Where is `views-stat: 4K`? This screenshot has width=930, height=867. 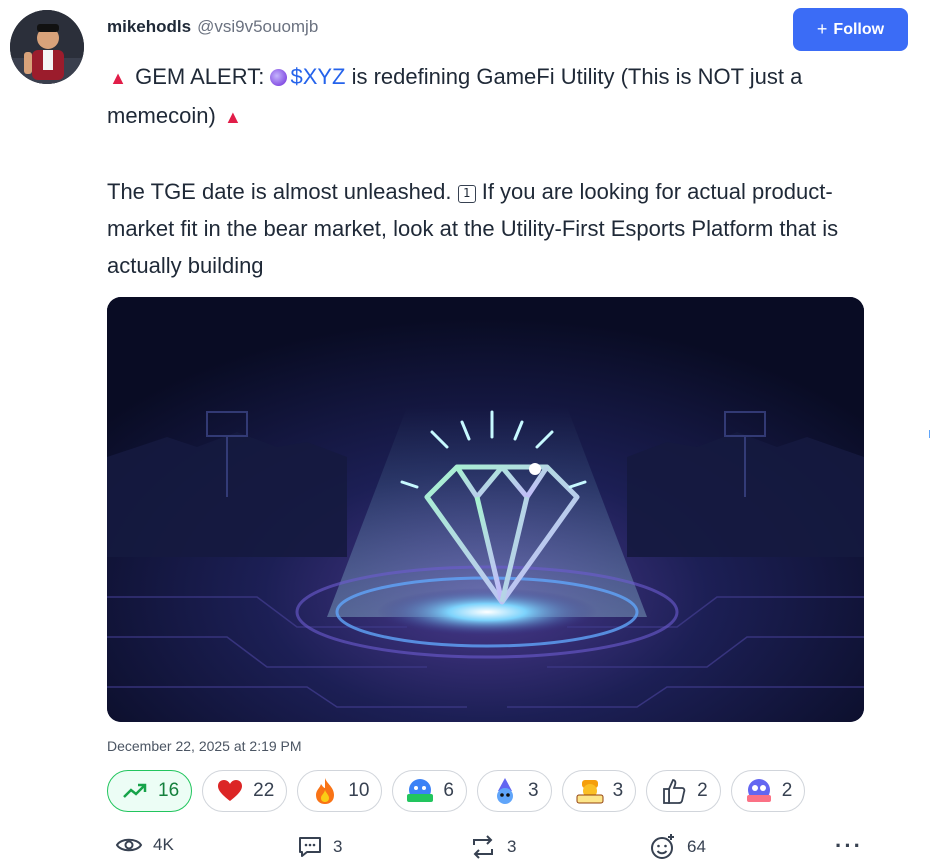 views-stat: 4K is located at coordinates (144, 845).